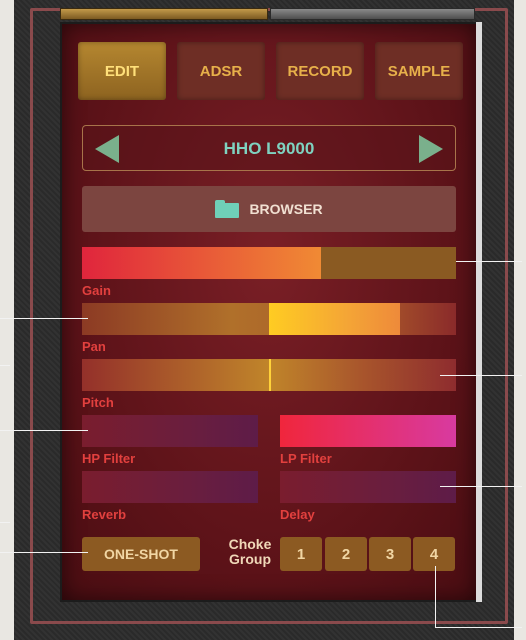 This screenshot has height=640, width=526. I want to click on callout-line-choke-h, so click(478, 627).